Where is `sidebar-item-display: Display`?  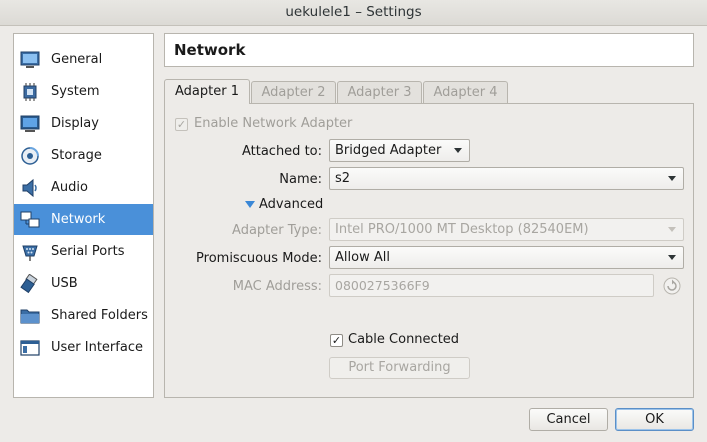 sidebar-item-display: Display is located at coordinates (83, 123).